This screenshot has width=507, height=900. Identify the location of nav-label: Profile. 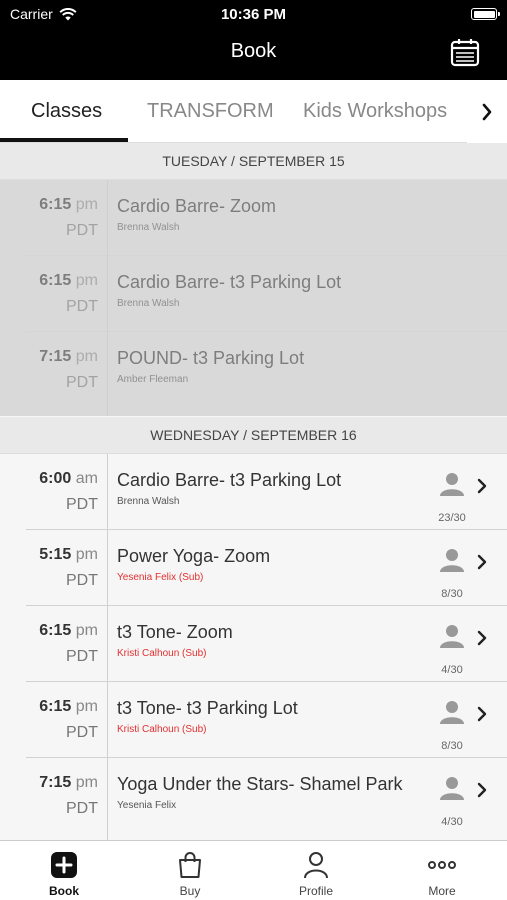
(315, 891).